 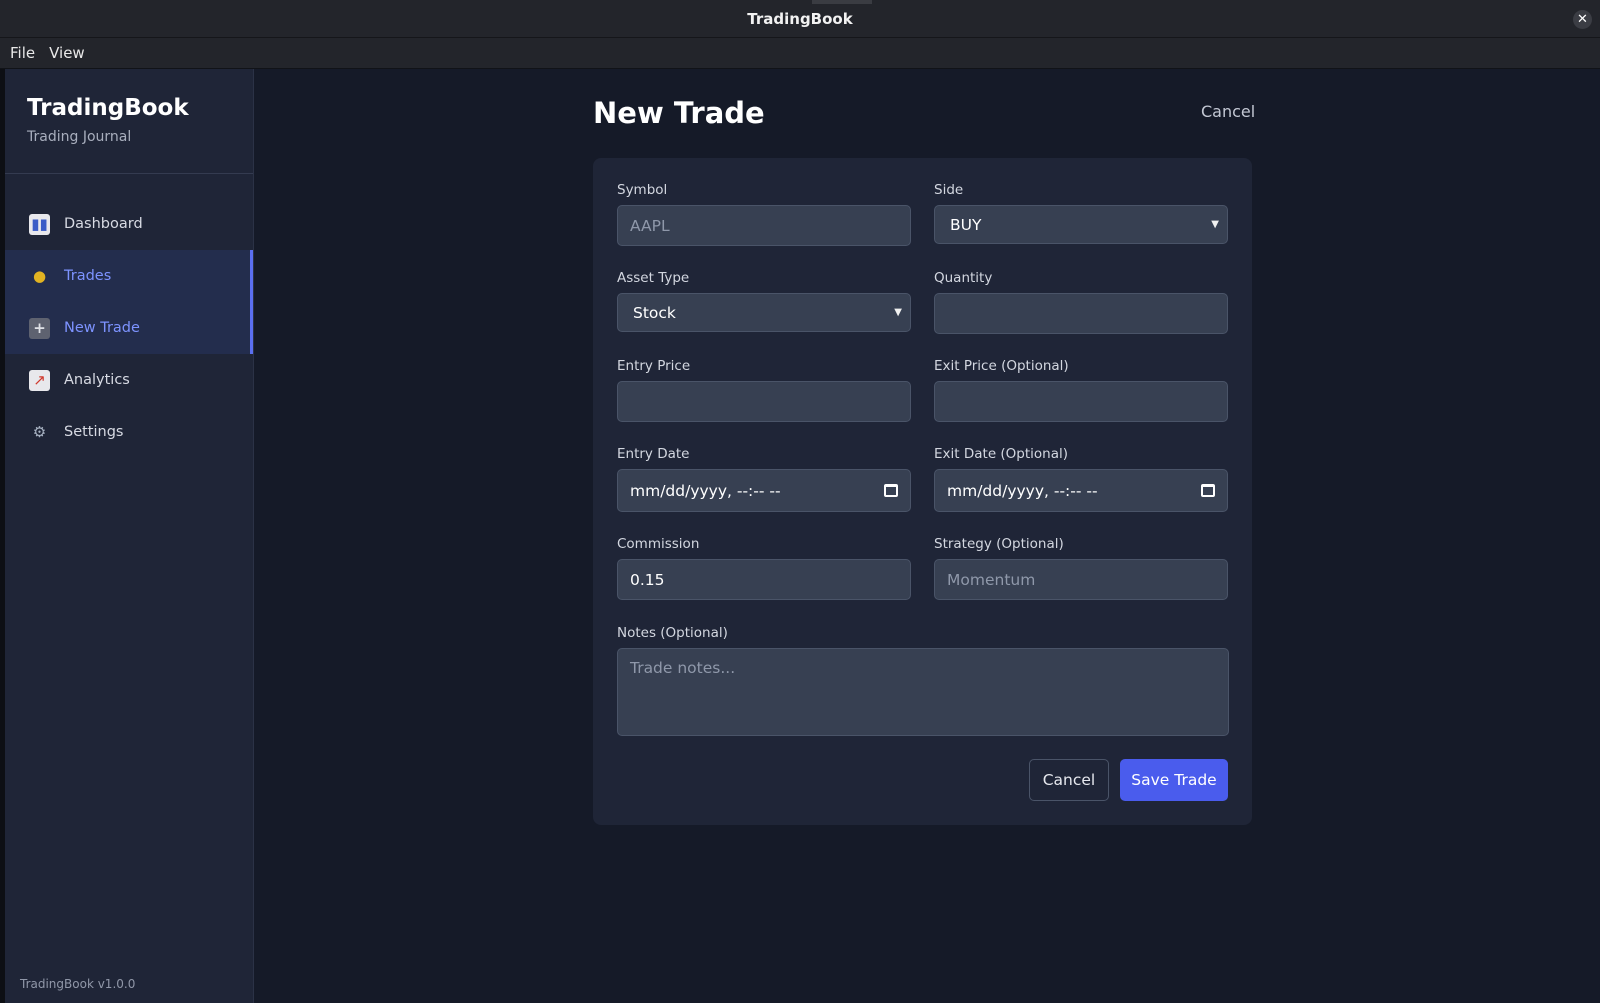 What do you see at coordinates (1022, 490) in the screenshot?
I see `exit-date-value: mm/dd/yyyy, --:-- --` at bounding box center [1022, 490].